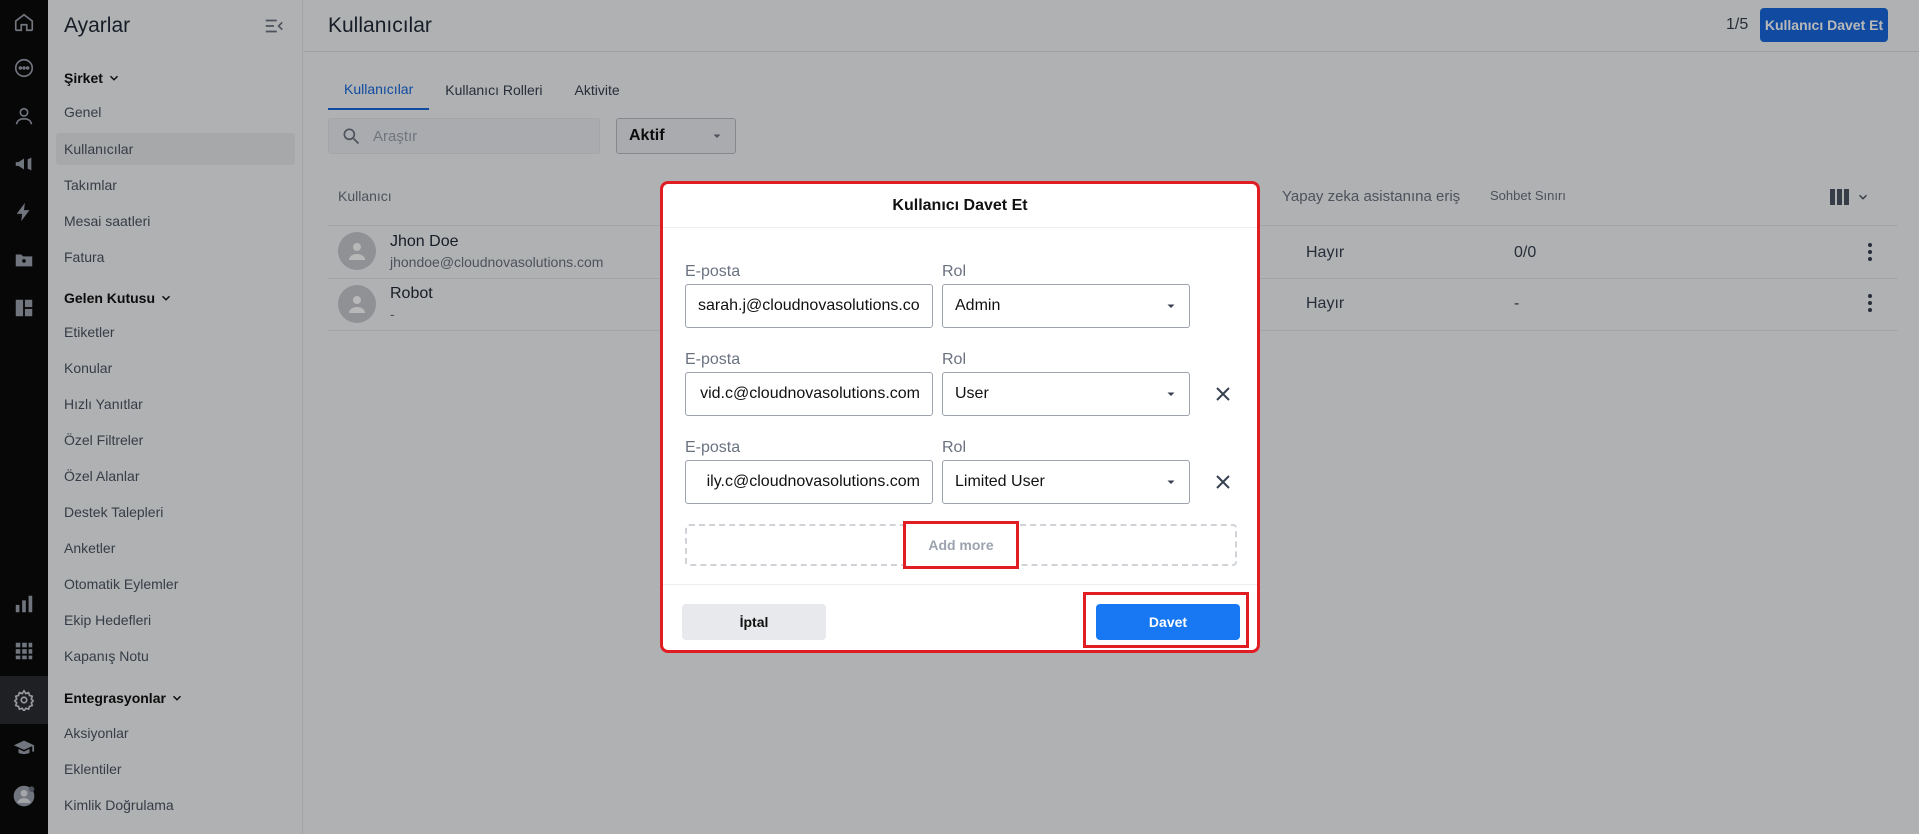  What do you see at coordinates (961, 545) in the screenshot?
I see `add-more-button: Add more` at bounding box center [961, 545].